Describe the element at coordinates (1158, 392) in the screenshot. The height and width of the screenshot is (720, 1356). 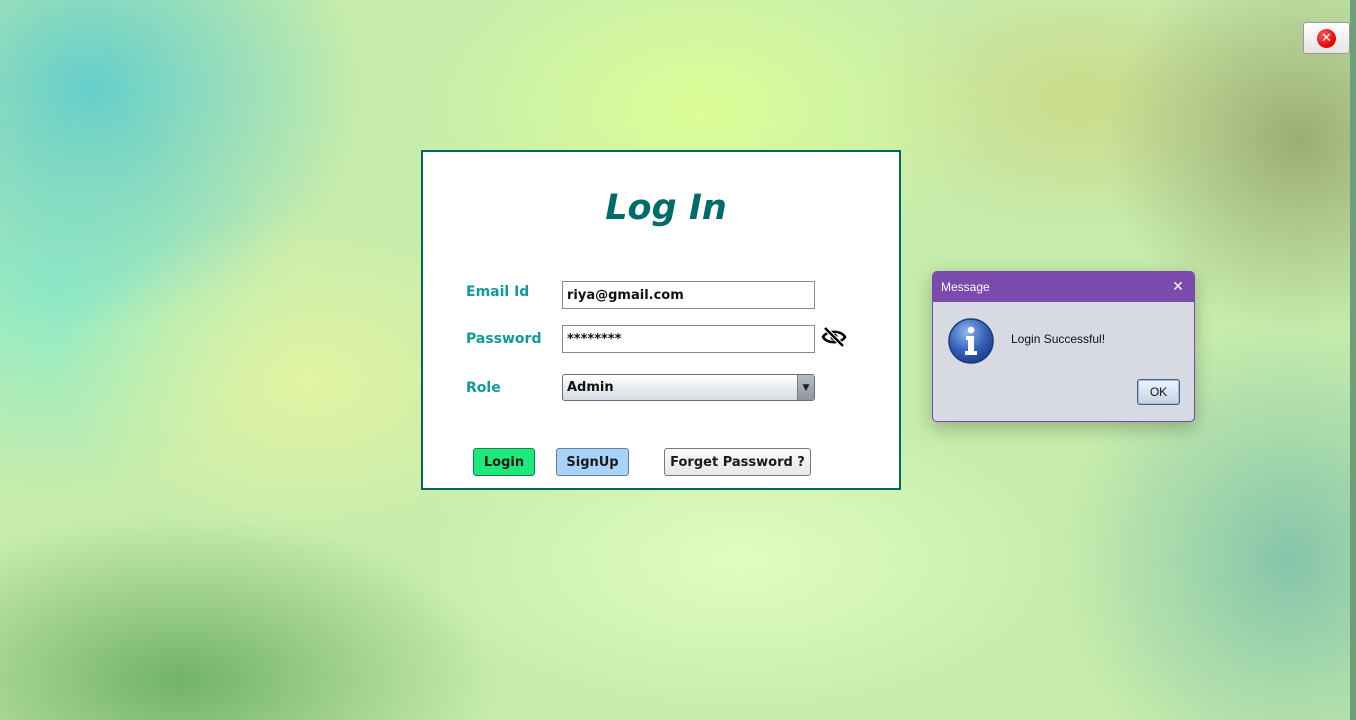
I see `ok-button: OK` at that location.